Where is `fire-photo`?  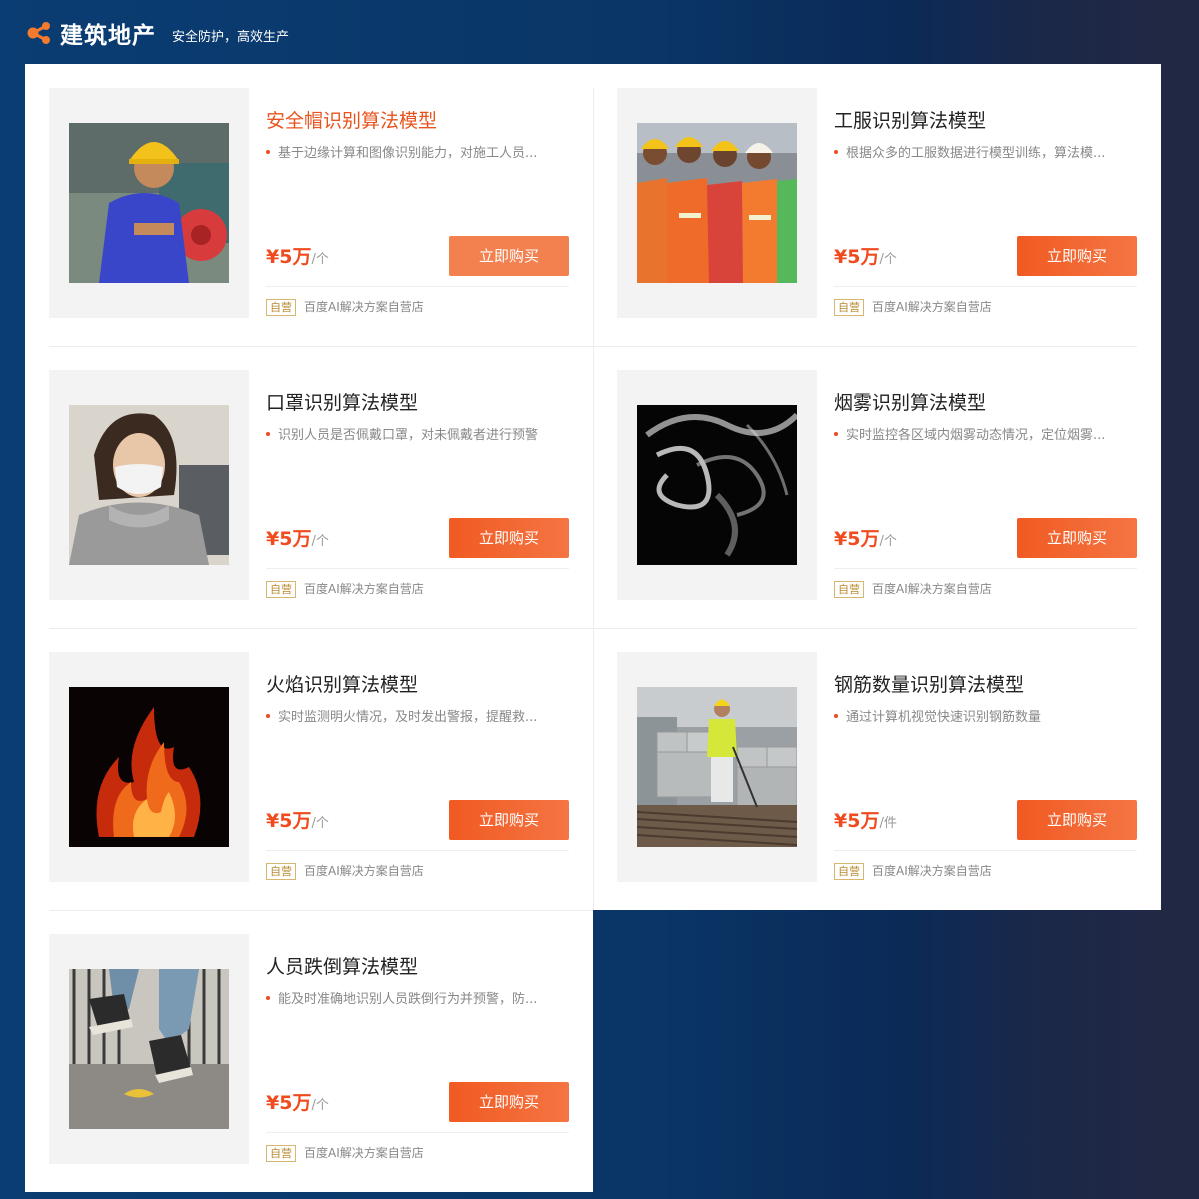 fire-photo is located at coordinates (149, 767).